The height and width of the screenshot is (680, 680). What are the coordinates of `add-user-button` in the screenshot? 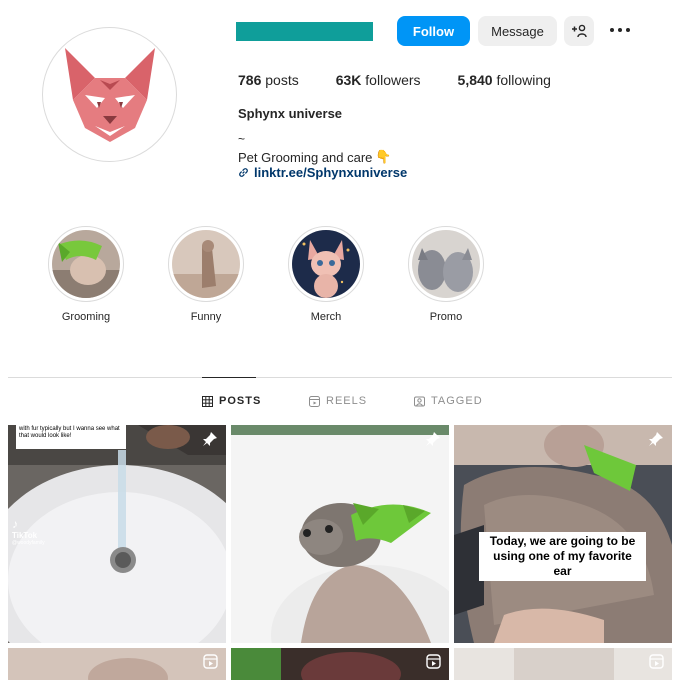 It's located at (579, 31).